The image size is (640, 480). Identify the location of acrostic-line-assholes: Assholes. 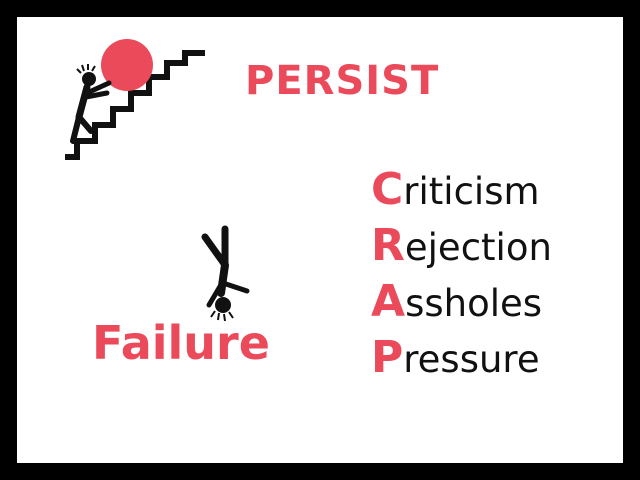
(461, 303).